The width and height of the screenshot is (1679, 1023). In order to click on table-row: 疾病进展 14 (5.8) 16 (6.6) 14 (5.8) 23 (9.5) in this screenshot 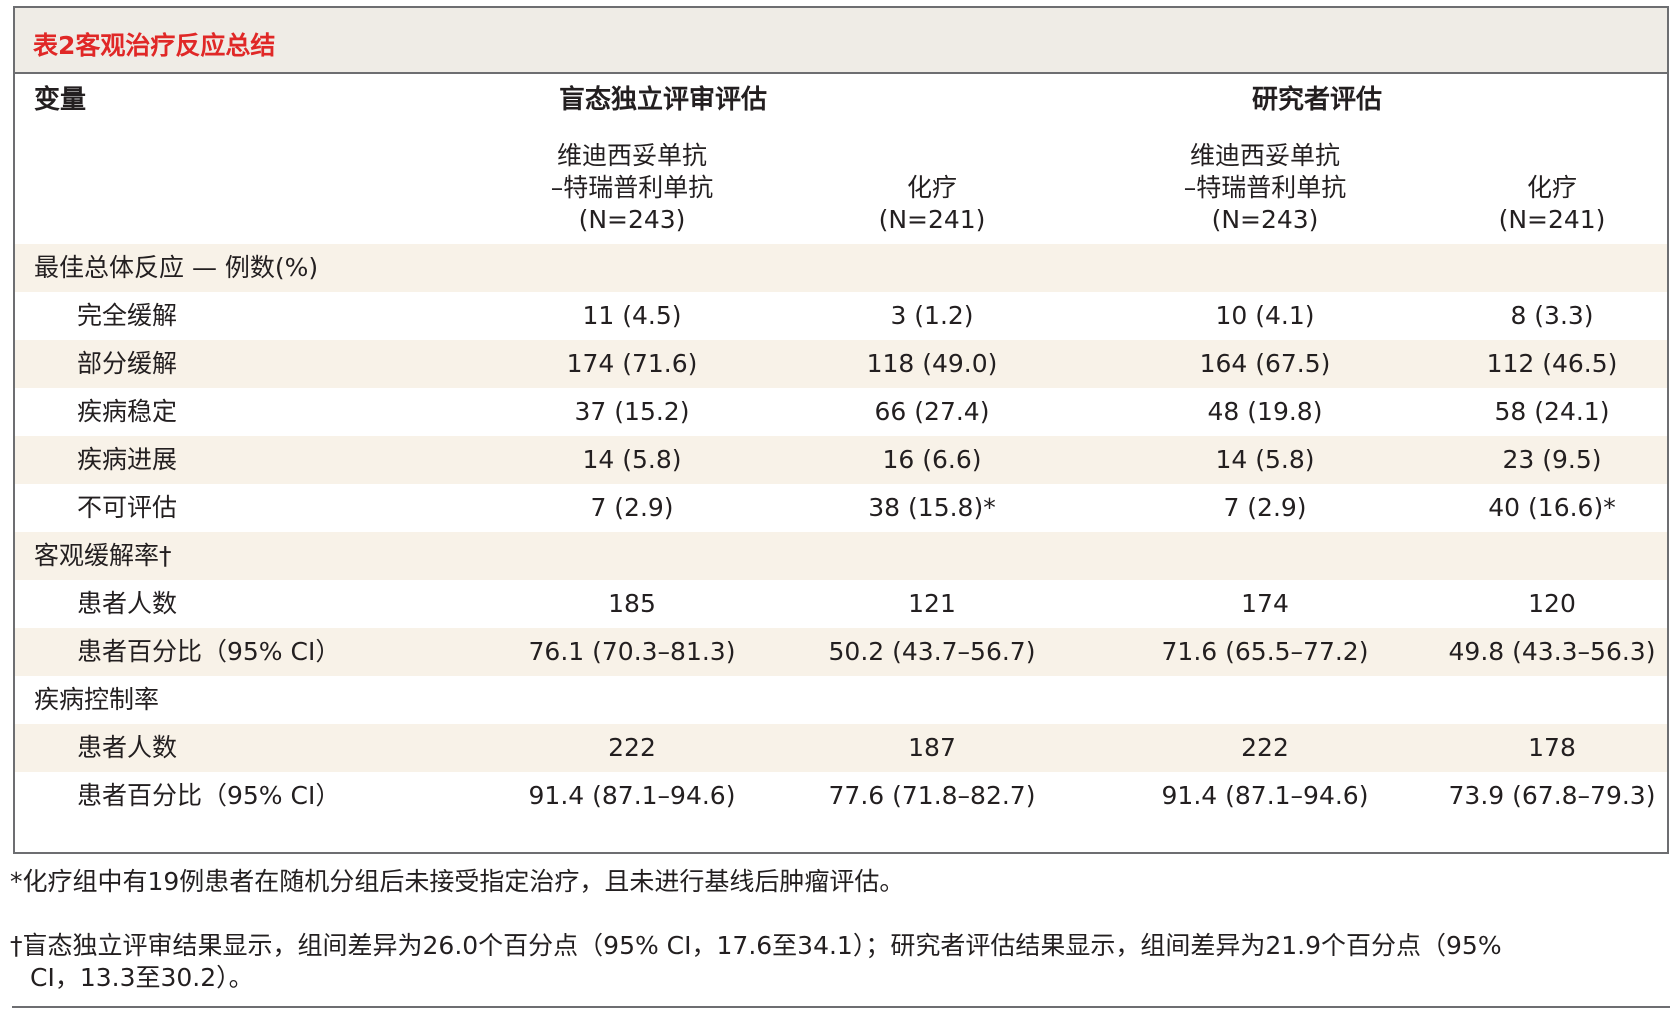, I will do `click(841, 460)`.